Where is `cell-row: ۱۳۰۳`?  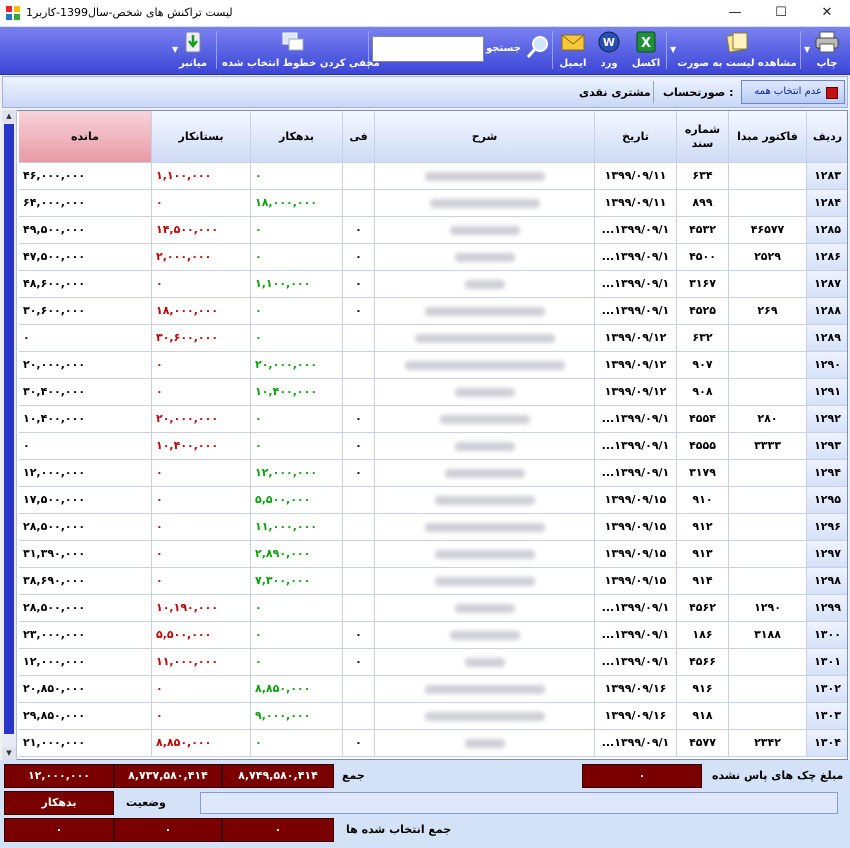 cell-row: ۱۳۰۳ is located at coordinates (827, 716).